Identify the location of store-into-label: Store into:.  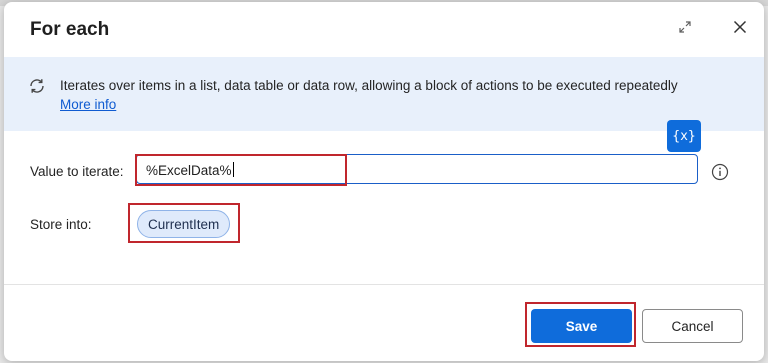
(61, 224).